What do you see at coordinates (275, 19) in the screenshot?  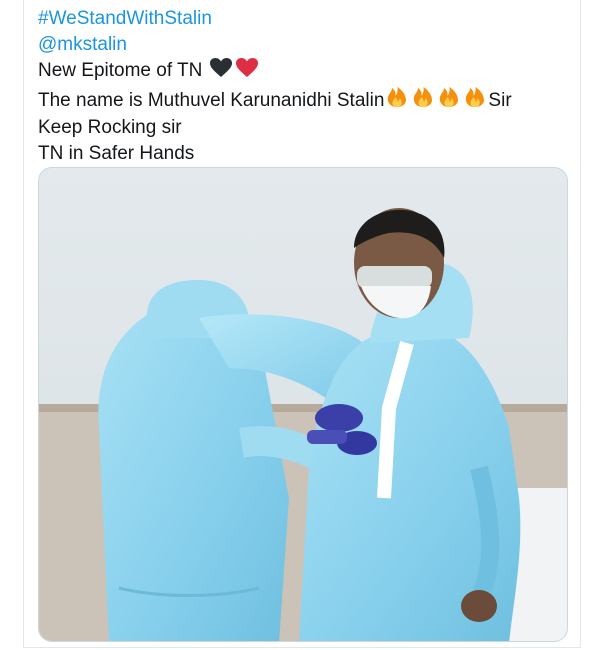 I see `hashtag-link: #WeStandWithStalin` at bounding box center [275, 19].